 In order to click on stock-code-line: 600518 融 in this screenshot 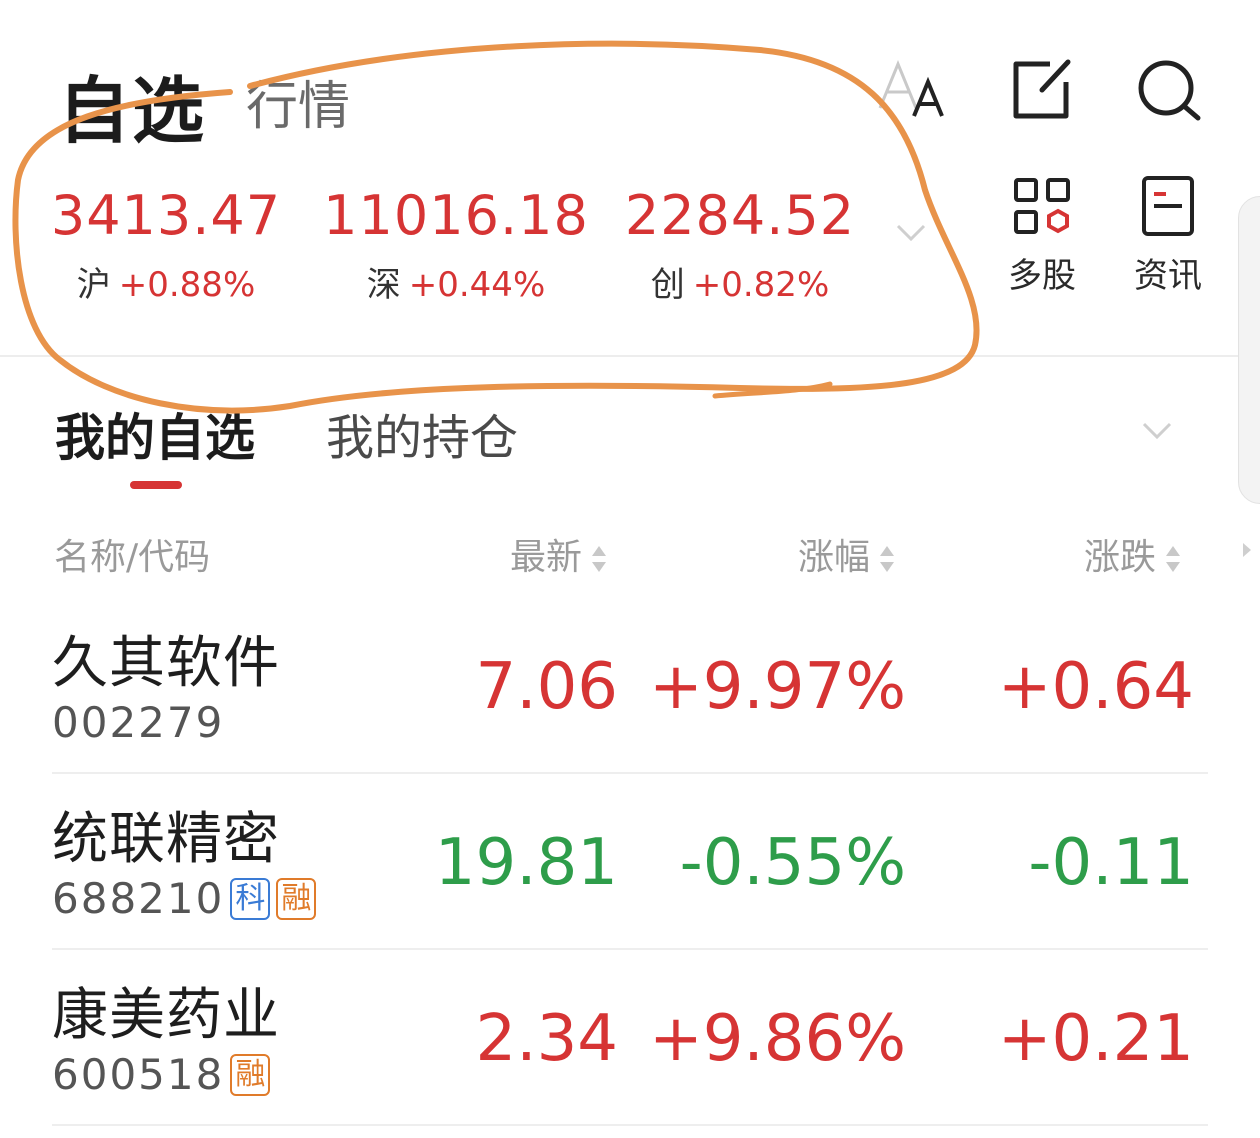, I will do `click(161, 1074)`.